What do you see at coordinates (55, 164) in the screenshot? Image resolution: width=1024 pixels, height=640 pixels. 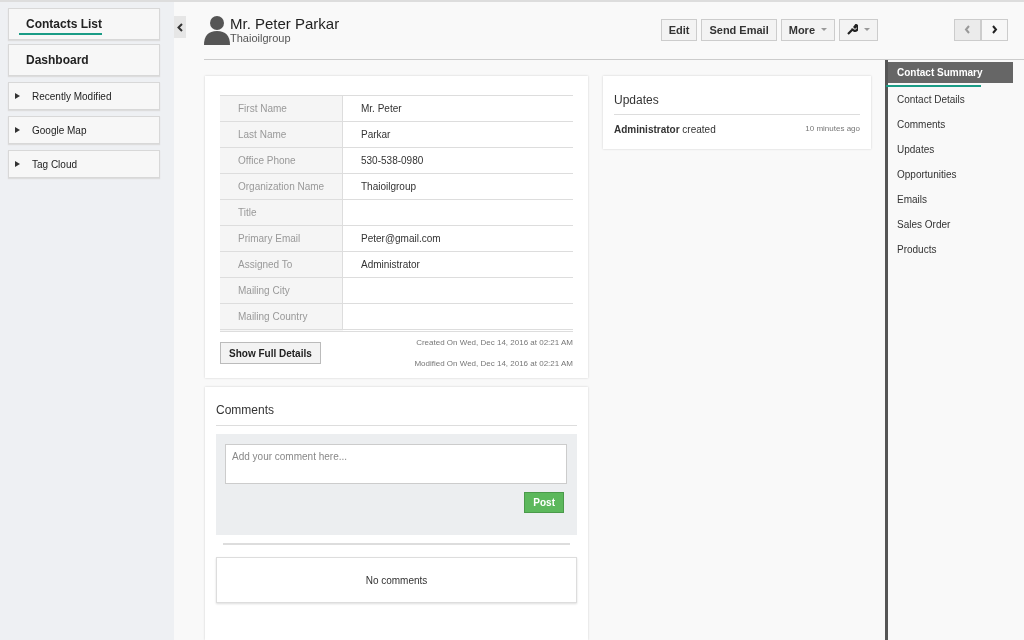 I see `widget-title: Tag Cloud` at bounding box center [55, 164].